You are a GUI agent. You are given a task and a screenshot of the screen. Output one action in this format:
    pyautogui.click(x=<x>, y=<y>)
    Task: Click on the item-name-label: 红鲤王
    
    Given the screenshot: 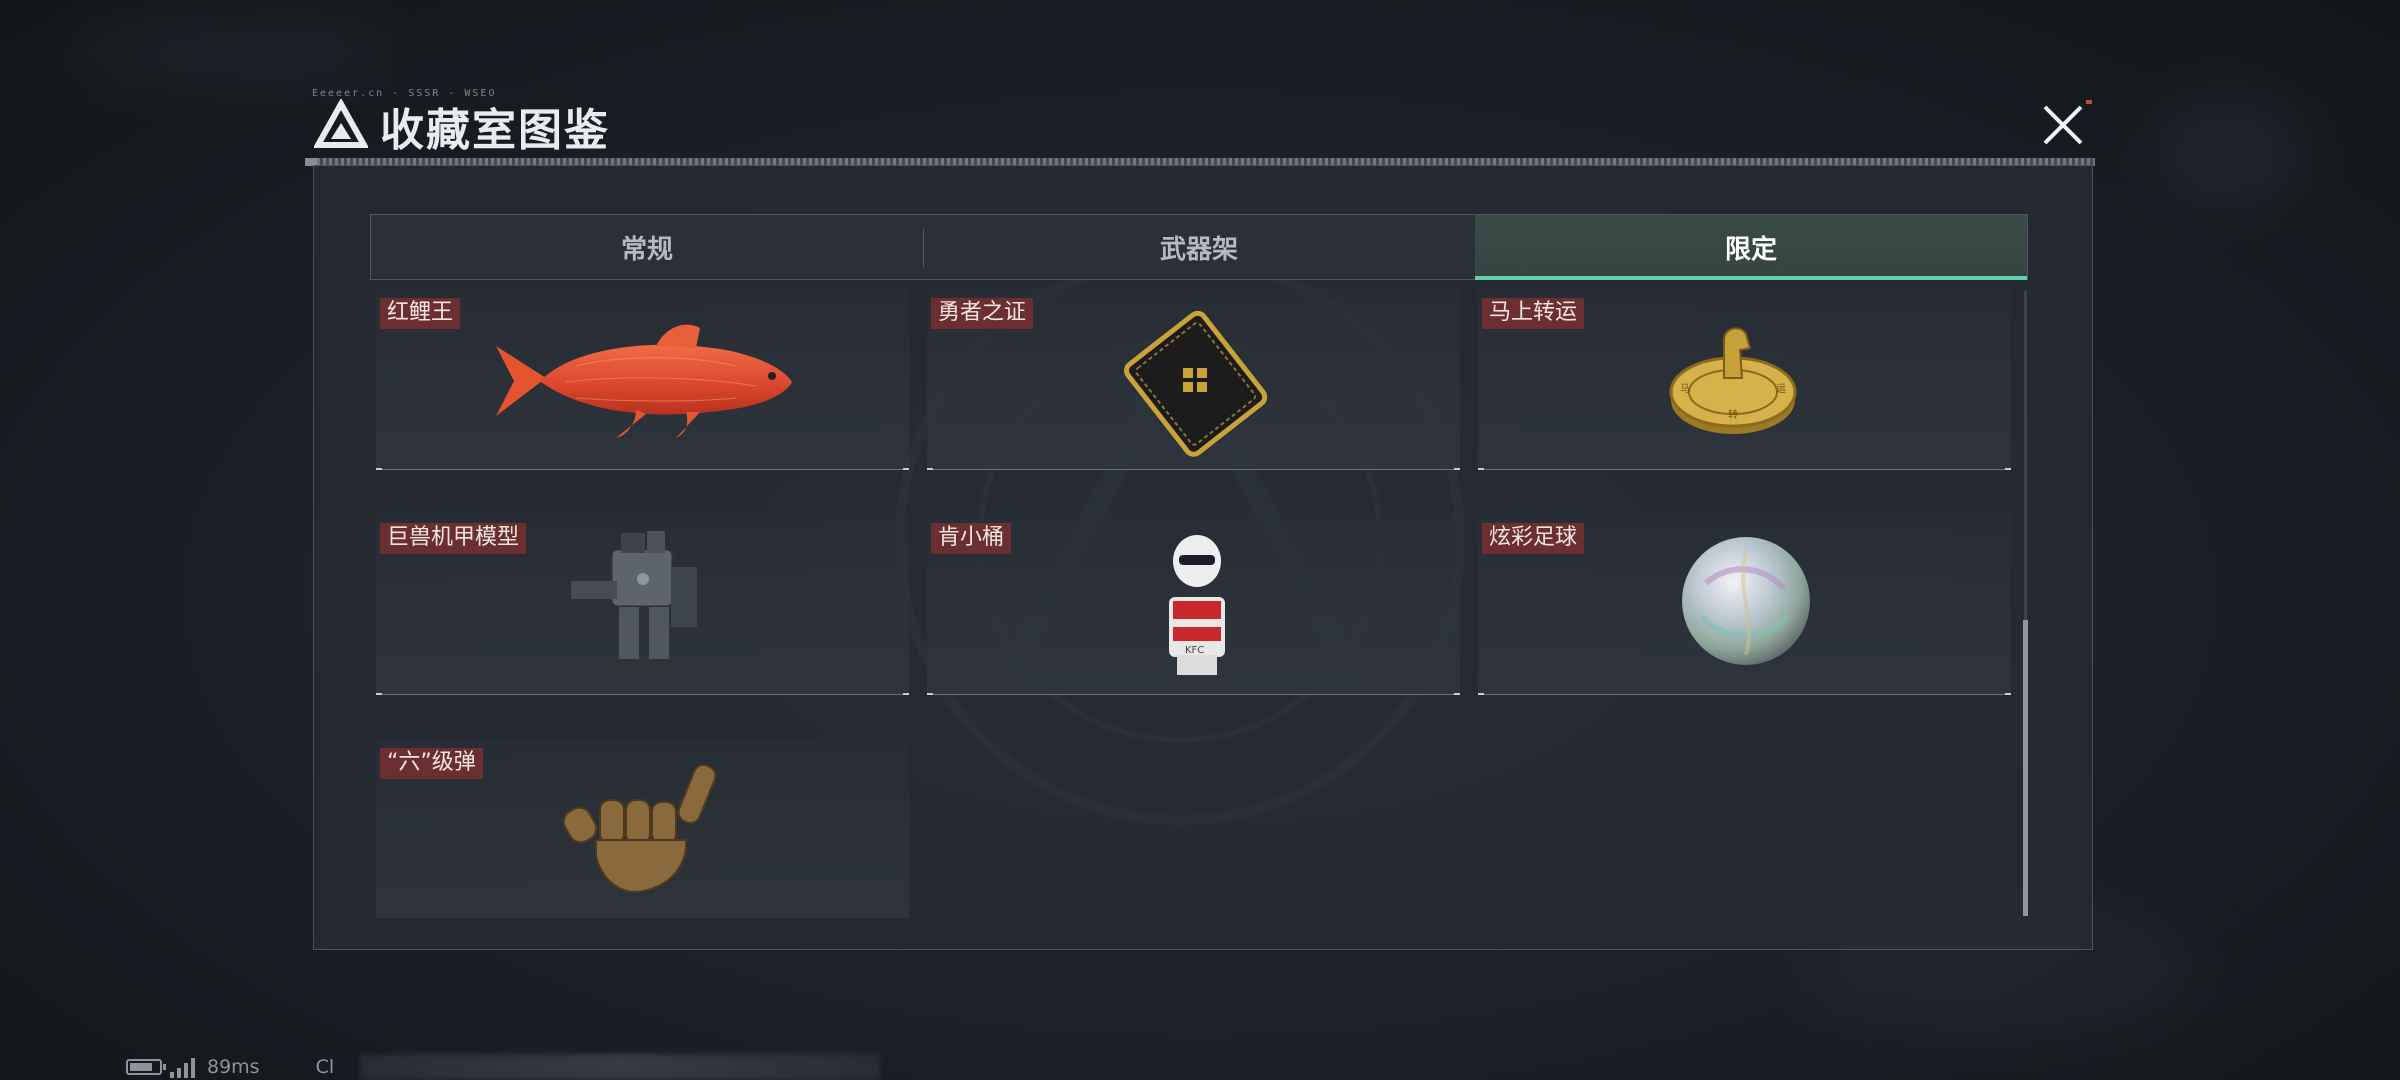 What is the action you would take?
    pyautogui.click(x=420, y=313)
    